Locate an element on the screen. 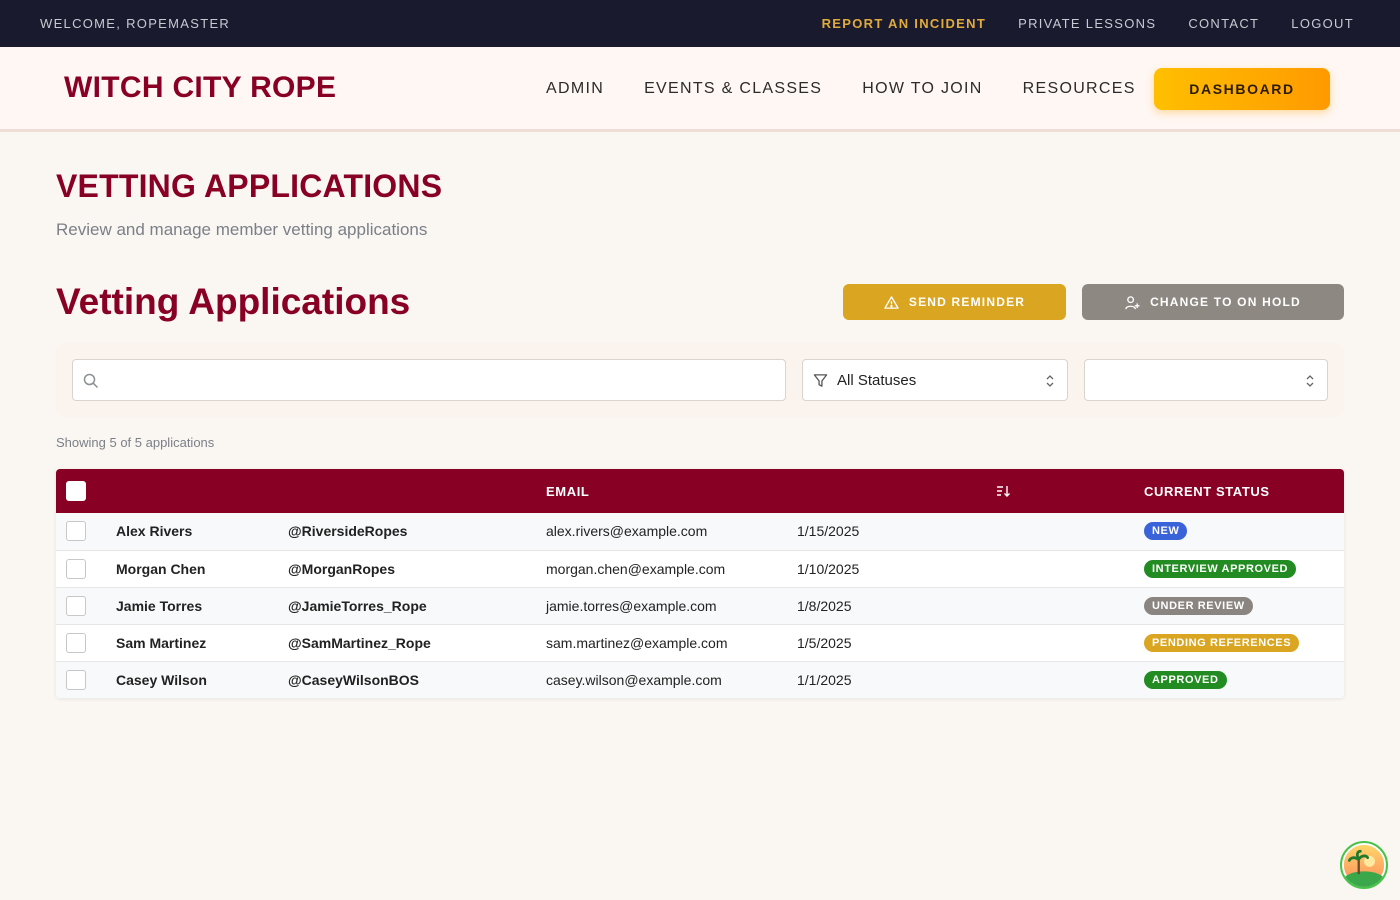 The width and height of the screenshot is (1400, 900). nav-item-events: EVENTS & CLASSES is located at coordinates (733, 89).